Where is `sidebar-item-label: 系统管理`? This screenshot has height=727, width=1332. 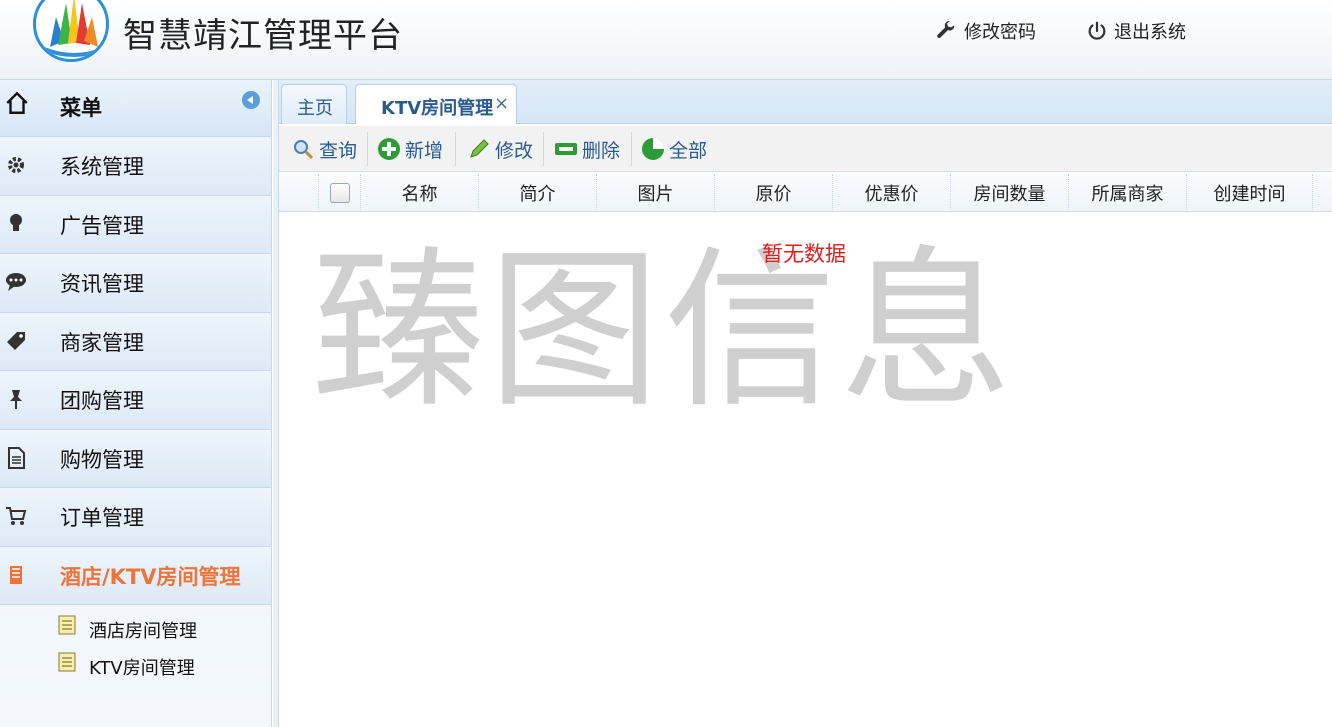 sidebar-item-label: 系统管理 is located at coordinates (102, 167).